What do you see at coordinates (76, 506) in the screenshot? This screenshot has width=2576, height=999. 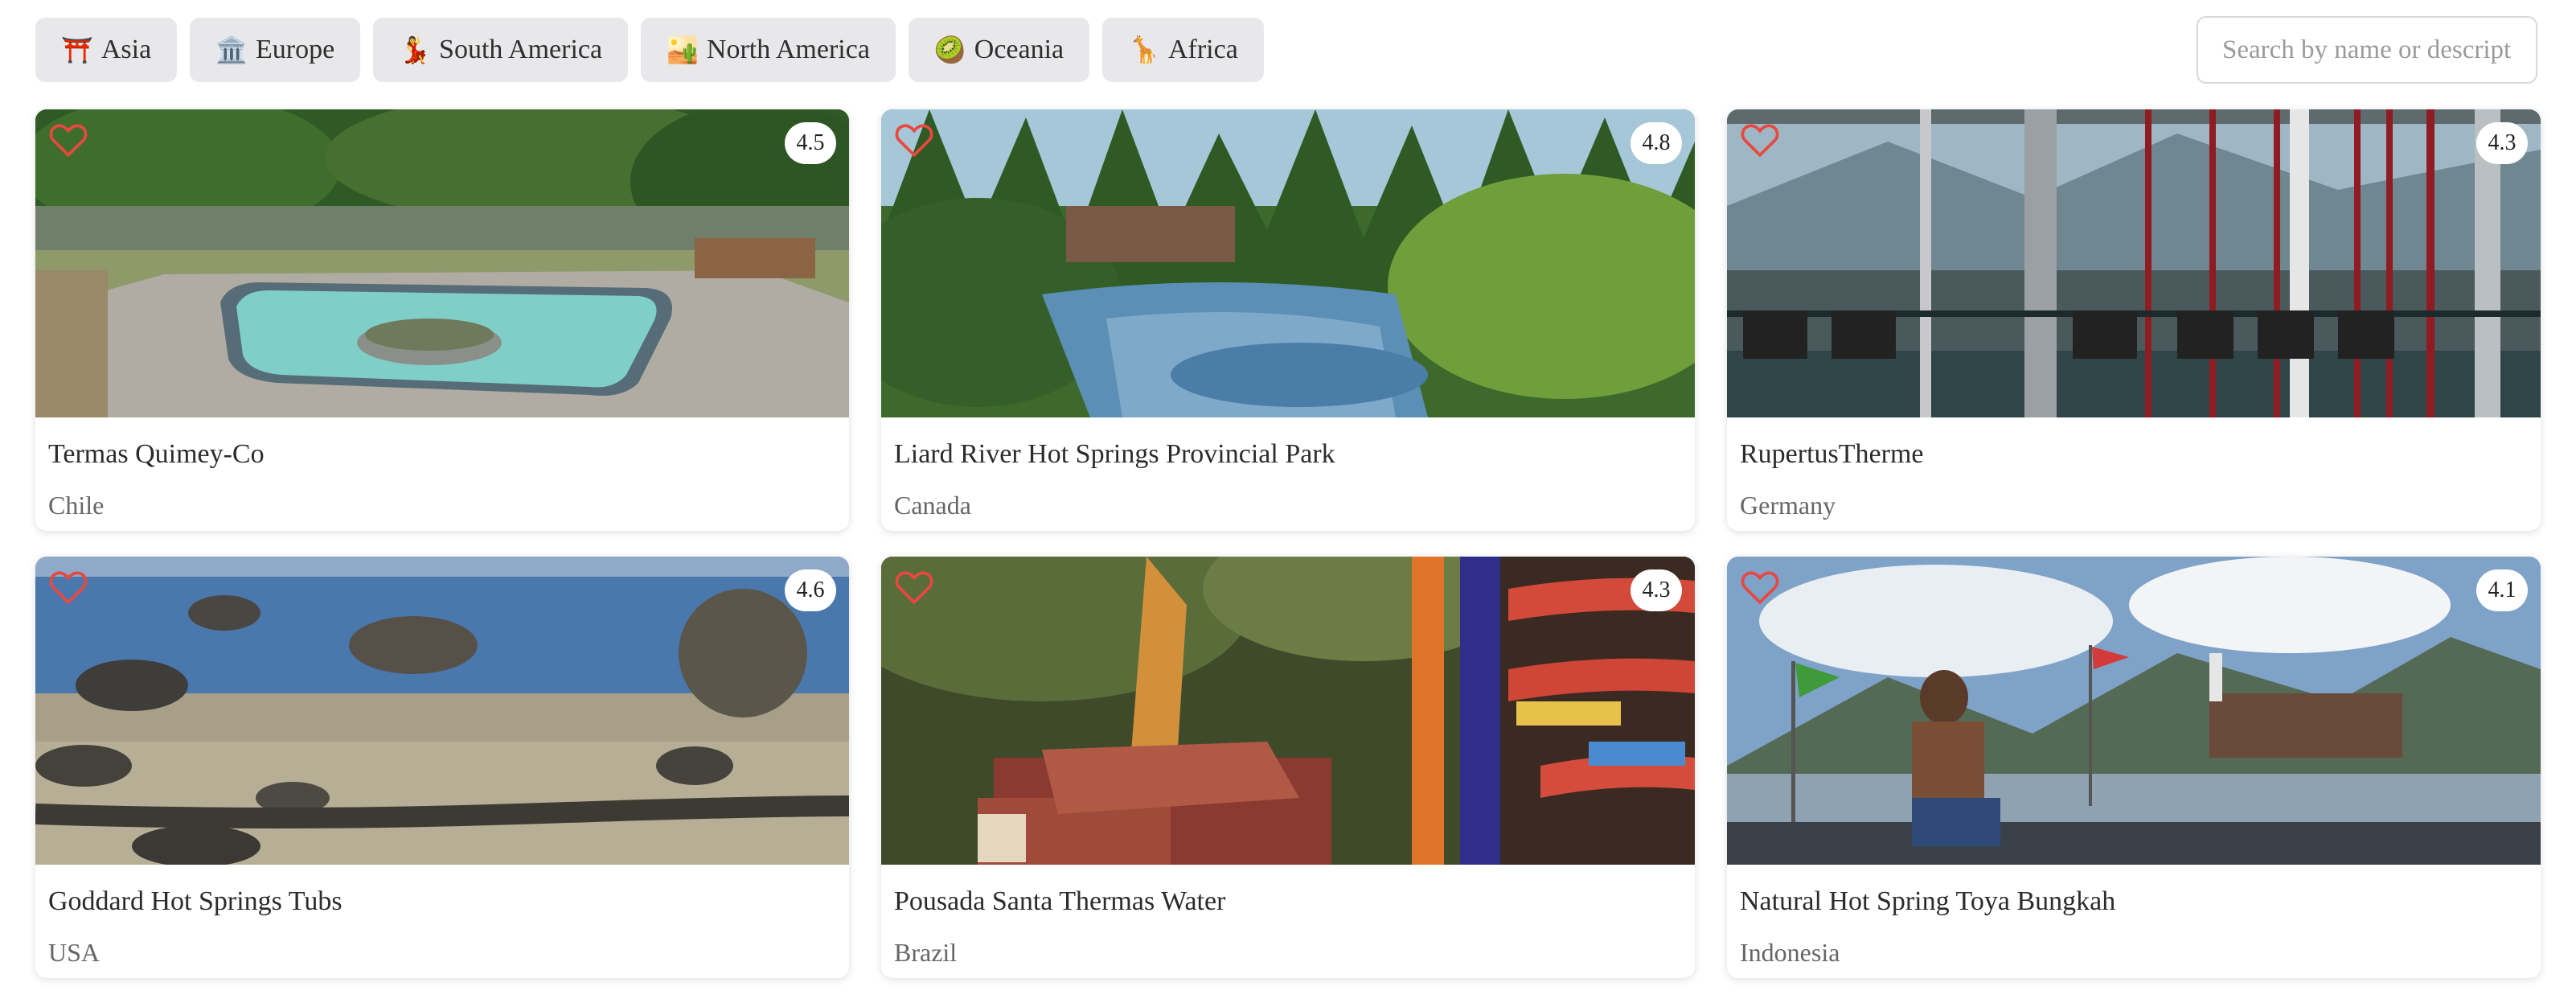 I see `destination-country: Chile` at bounding box center [76, 506].